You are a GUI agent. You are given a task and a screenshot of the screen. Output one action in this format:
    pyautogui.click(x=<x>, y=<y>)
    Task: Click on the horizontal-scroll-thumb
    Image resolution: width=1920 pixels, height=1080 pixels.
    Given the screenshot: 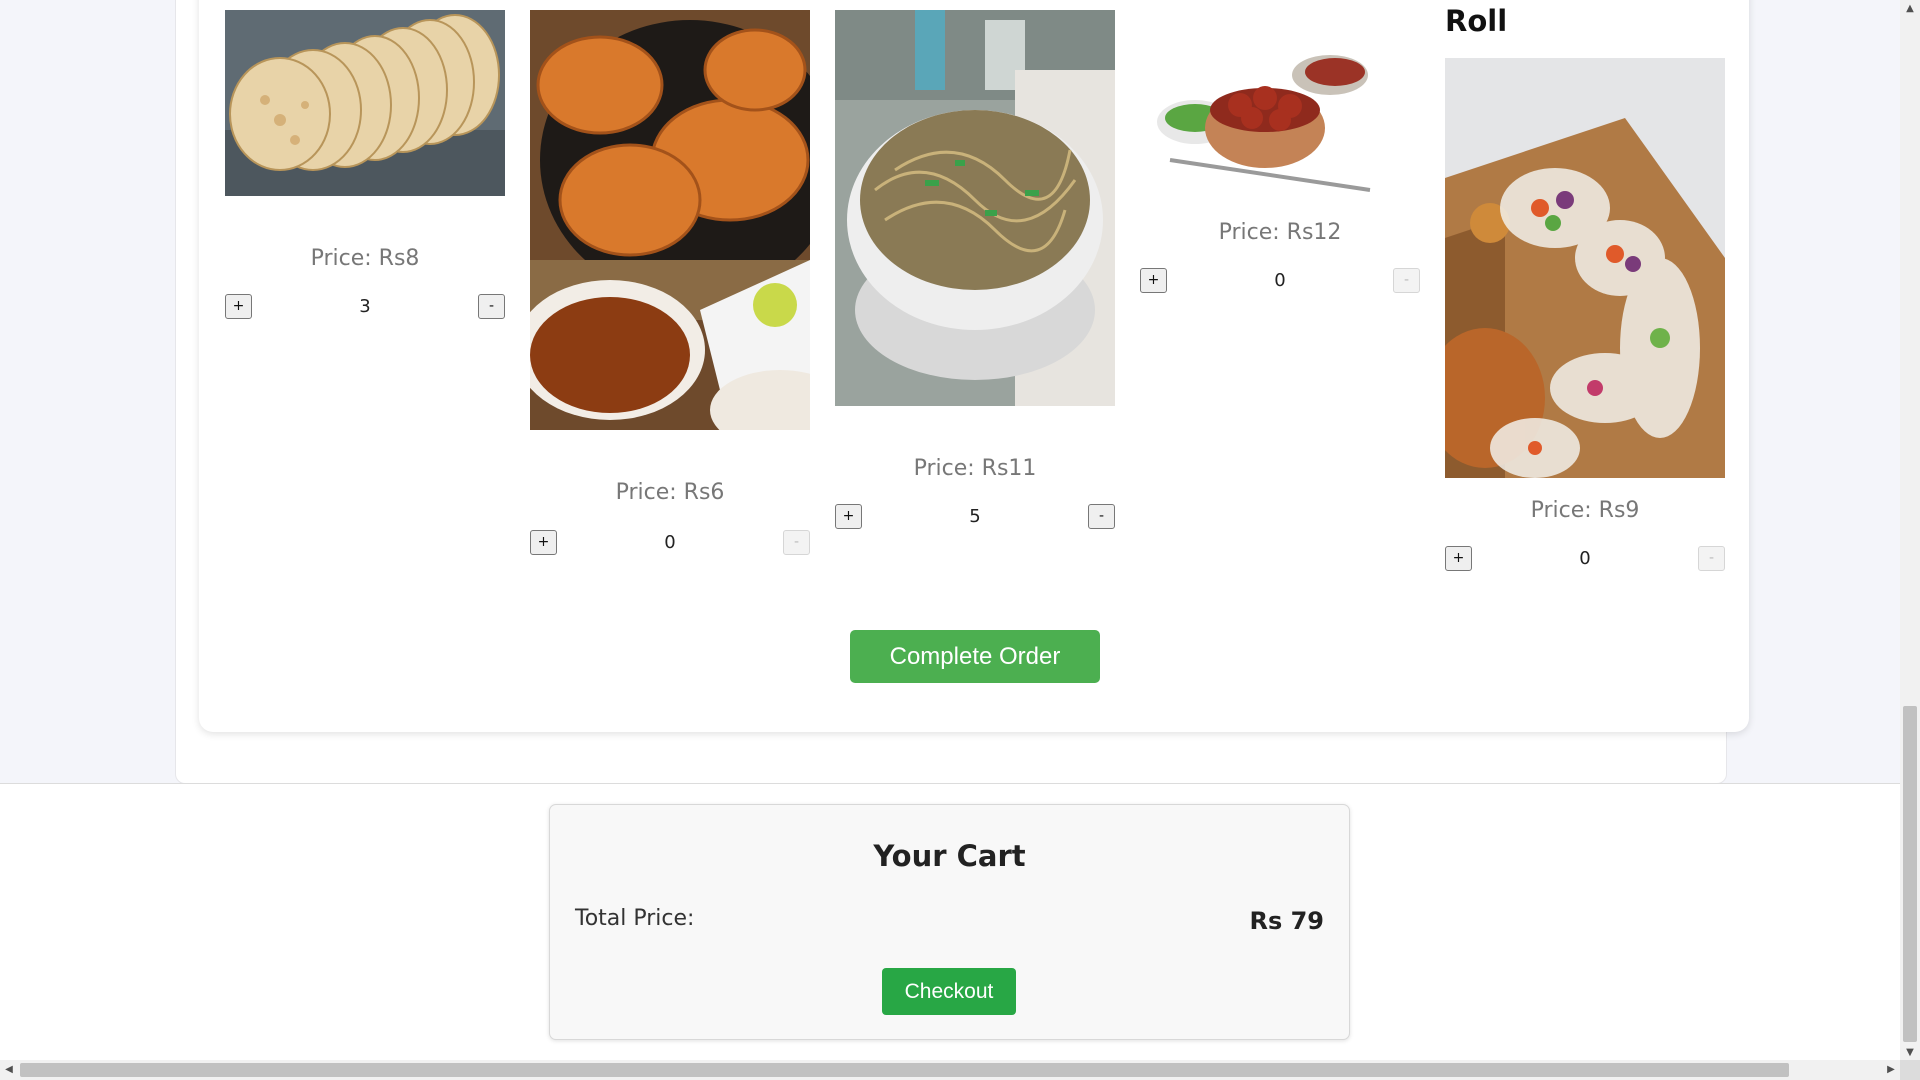 What is the action you would take?
    pyautogui.click(x=904, y=1070)
    